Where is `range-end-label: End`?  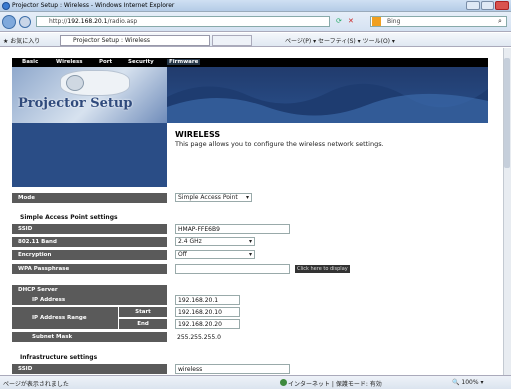 range-end-label: End is located at coordinates (143, 324).